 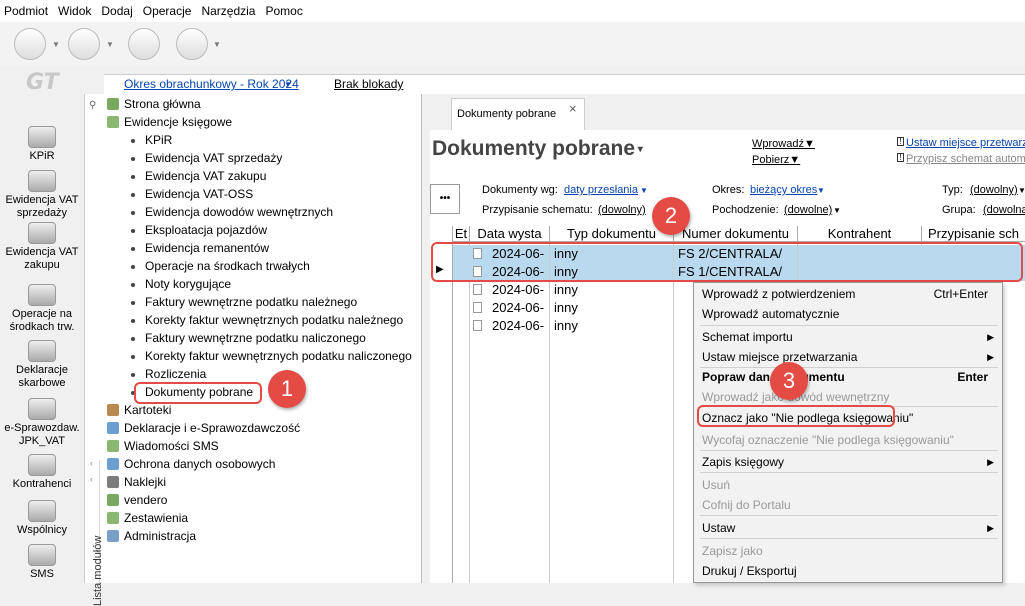 What do you see at coordinates (42, 511) in the screenshot?
I see `people-icon` at bounding box center [42, 511].